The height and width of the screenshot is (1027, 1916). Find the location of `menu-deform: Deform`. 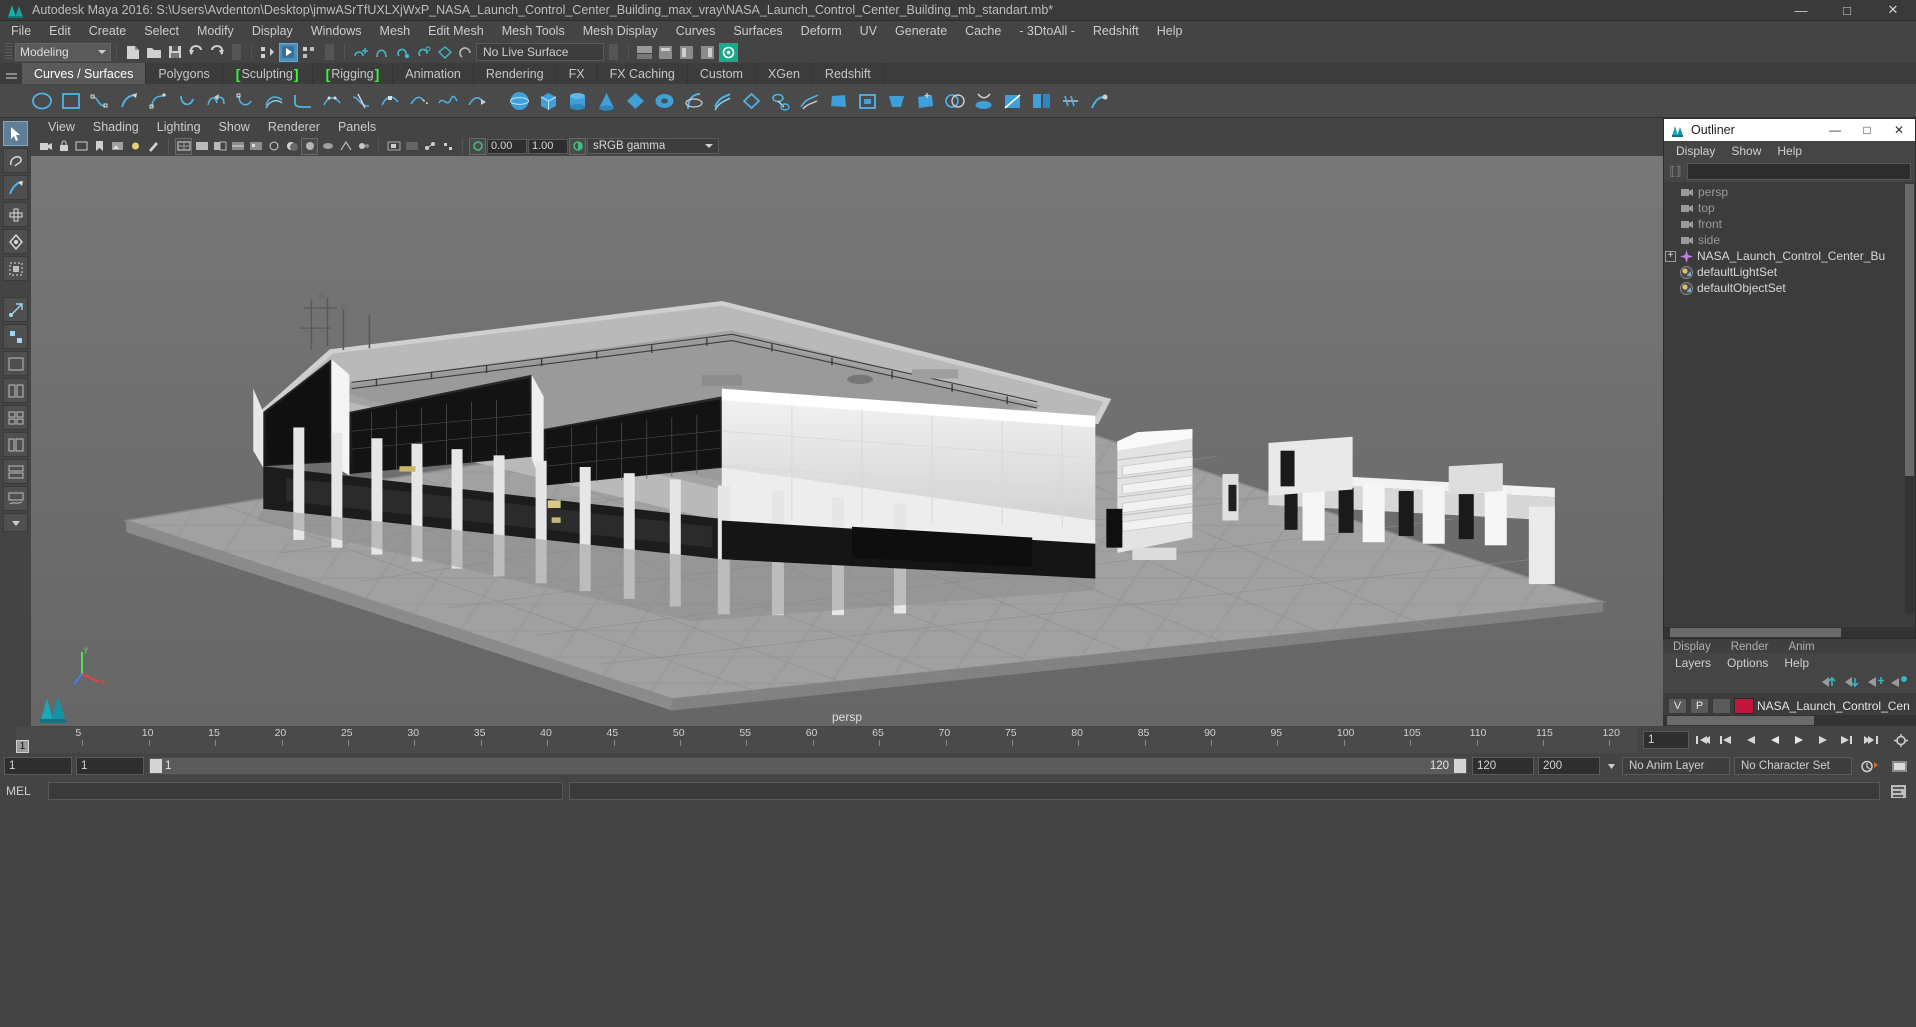

menu-deform: Deform is located at coordinates (821, 31).